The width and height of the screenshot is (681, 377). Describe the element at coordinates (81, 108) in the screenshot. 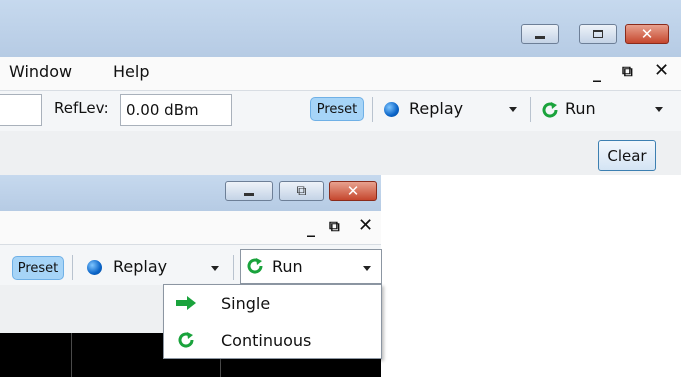

I see `reflev-label: RefLev:` at that location.